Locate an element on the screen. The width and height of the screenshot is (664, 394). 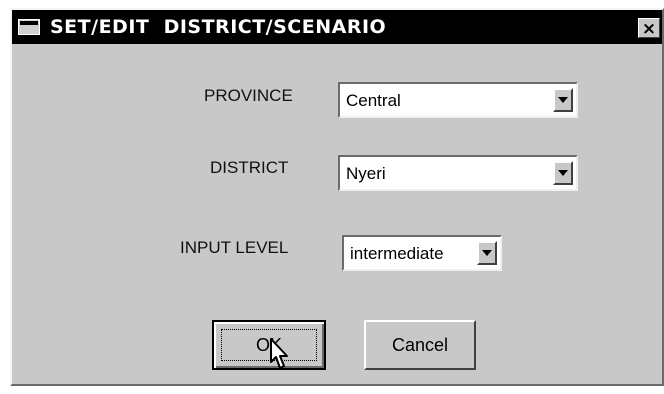
province-dropdown-arrow-icon is located at coordinates (563, 100).